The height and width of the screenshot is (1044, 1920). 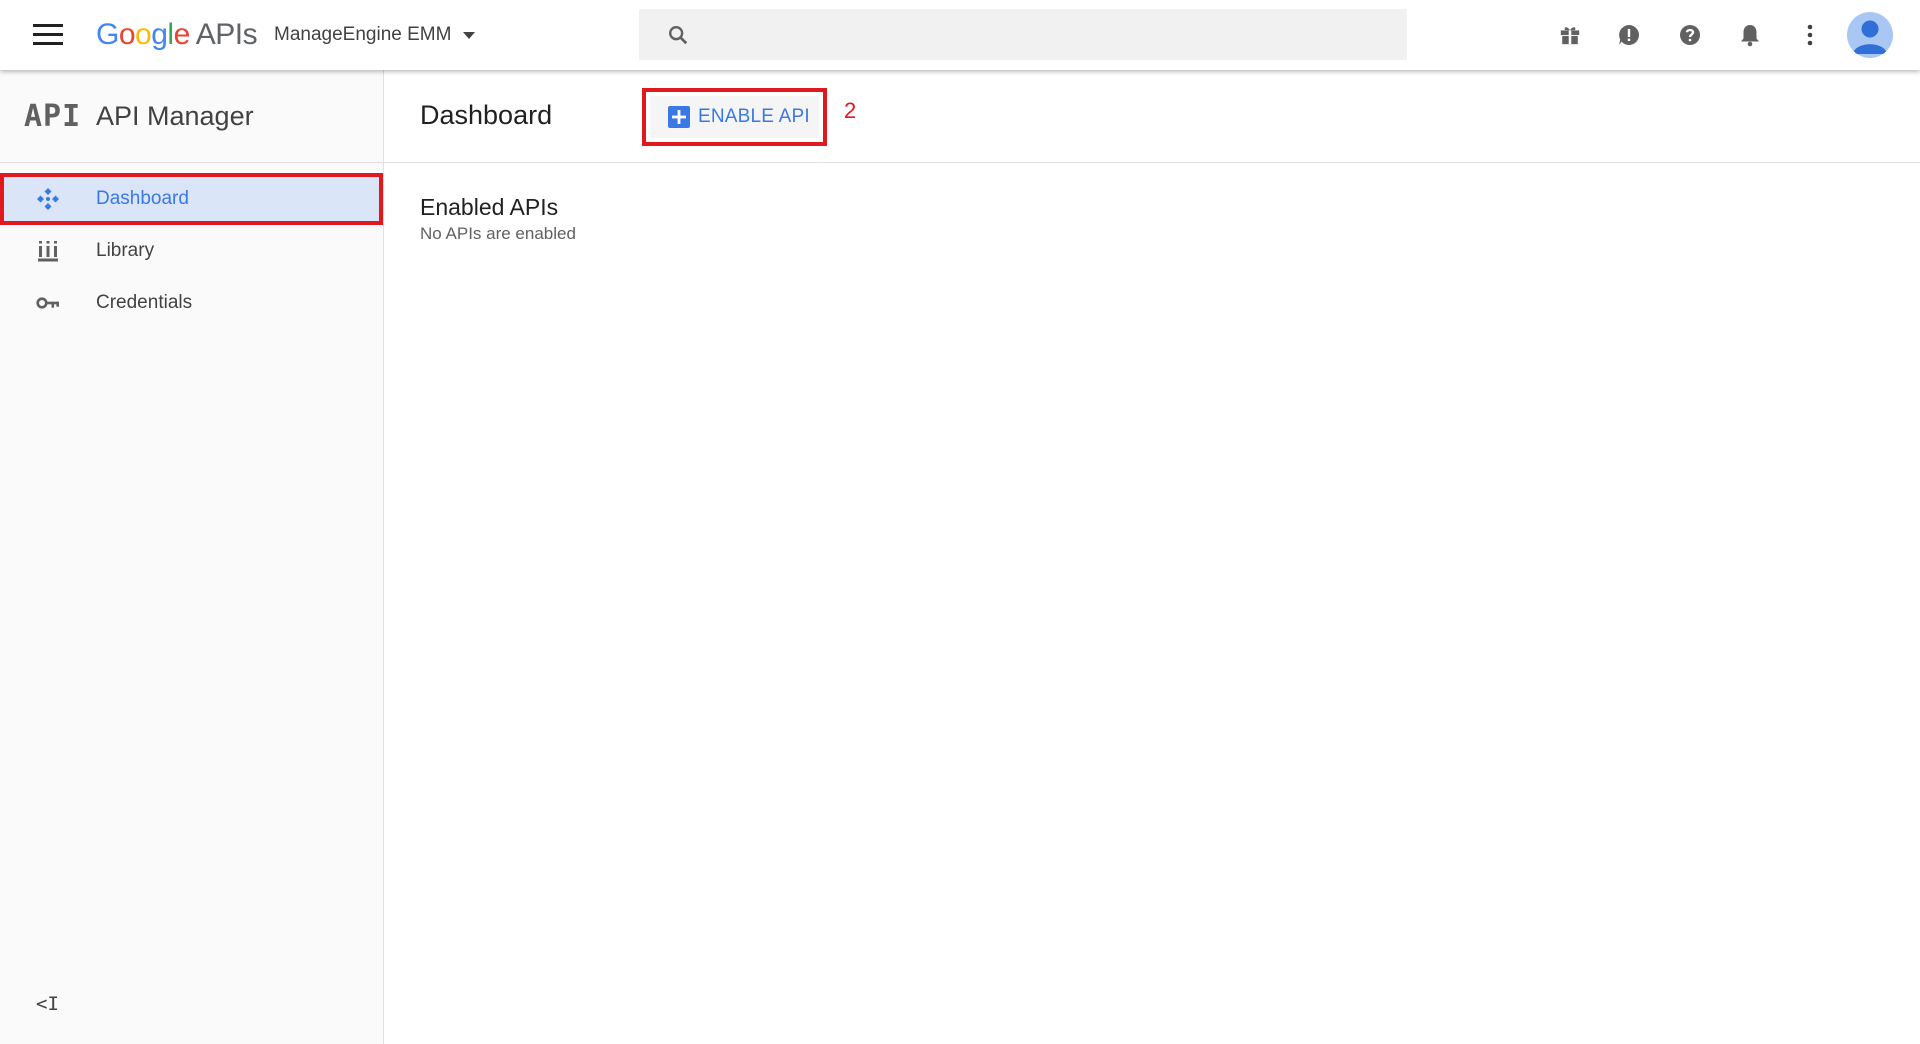 What do you see at coordinates (53, 116) in the screenshot?
I see `api-manager-logo: API` at bounding box center [53, 116].